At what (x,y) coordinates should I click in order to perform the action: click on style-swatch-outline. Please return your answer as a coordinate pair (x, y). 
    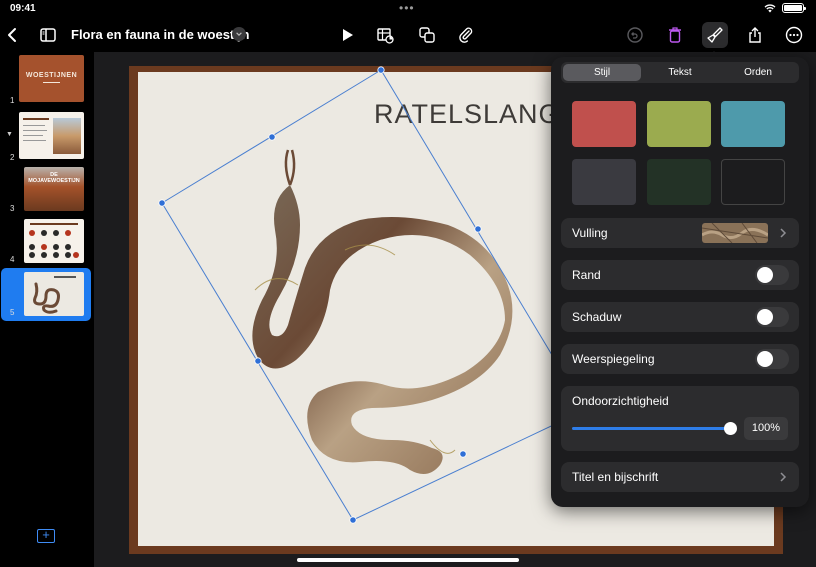
    Looking at the image, I should click on (753, 182).